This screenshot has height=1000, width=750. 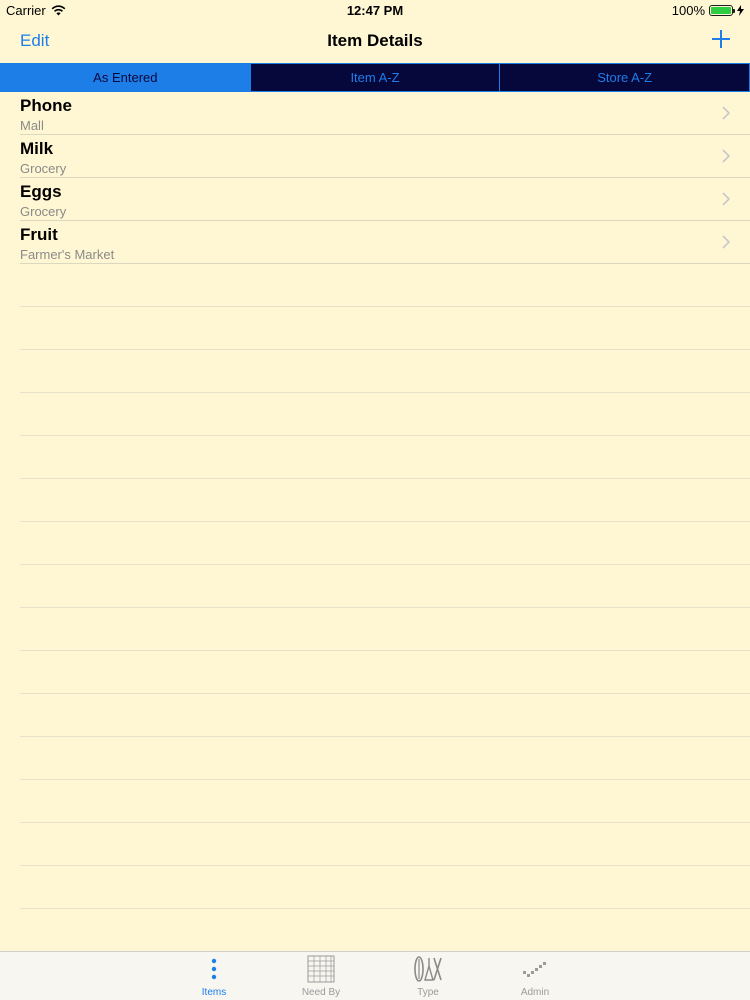 I want to click on charging-bolt-icon, so click(x=740, y=10).